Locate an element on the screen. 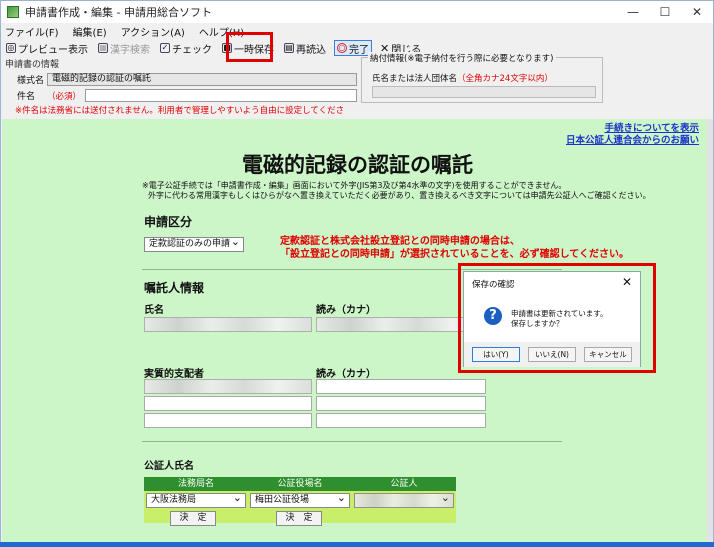  toolbar: ◎ プレビュー表示 ▦ 漢字検索 ✓ チェック ■ 一時保存 ▤ 再読込 ○ 完了 ✕ 閉じる is located at coordinates (357, 48).